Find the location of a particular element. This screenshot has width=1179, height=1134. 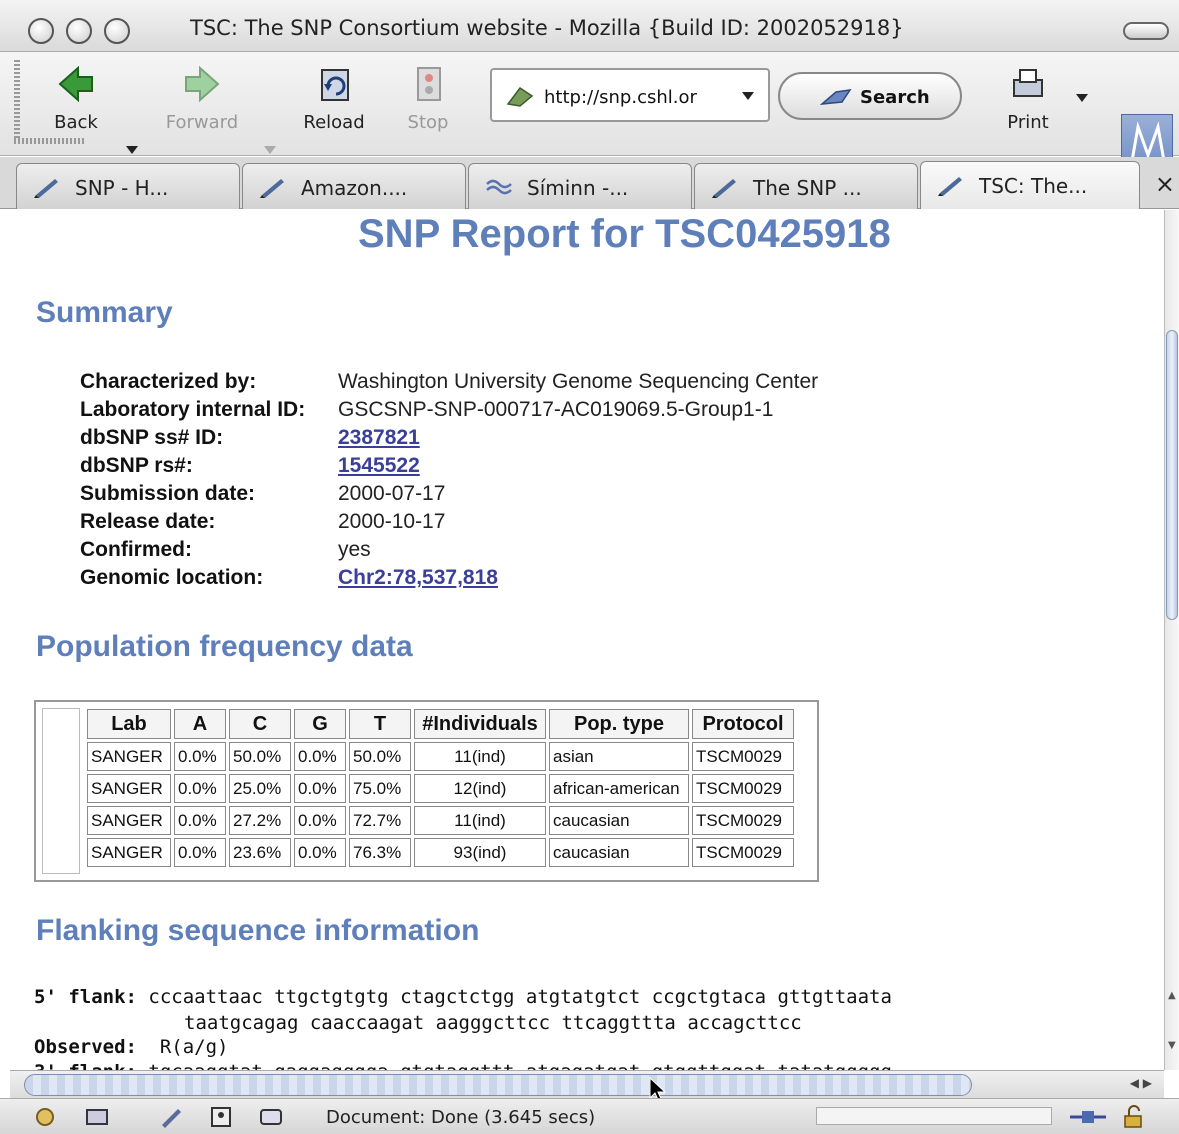

mail-icon is located at coordinates (97, 1117).